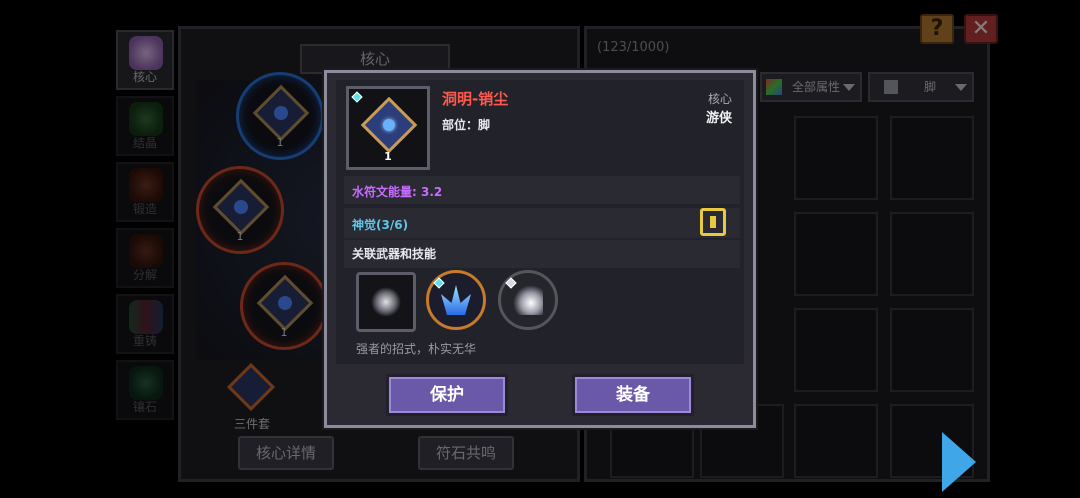  Describe the element at coordinates (719, 99) in the screenshot. I see `item-type: 核心` at that location.